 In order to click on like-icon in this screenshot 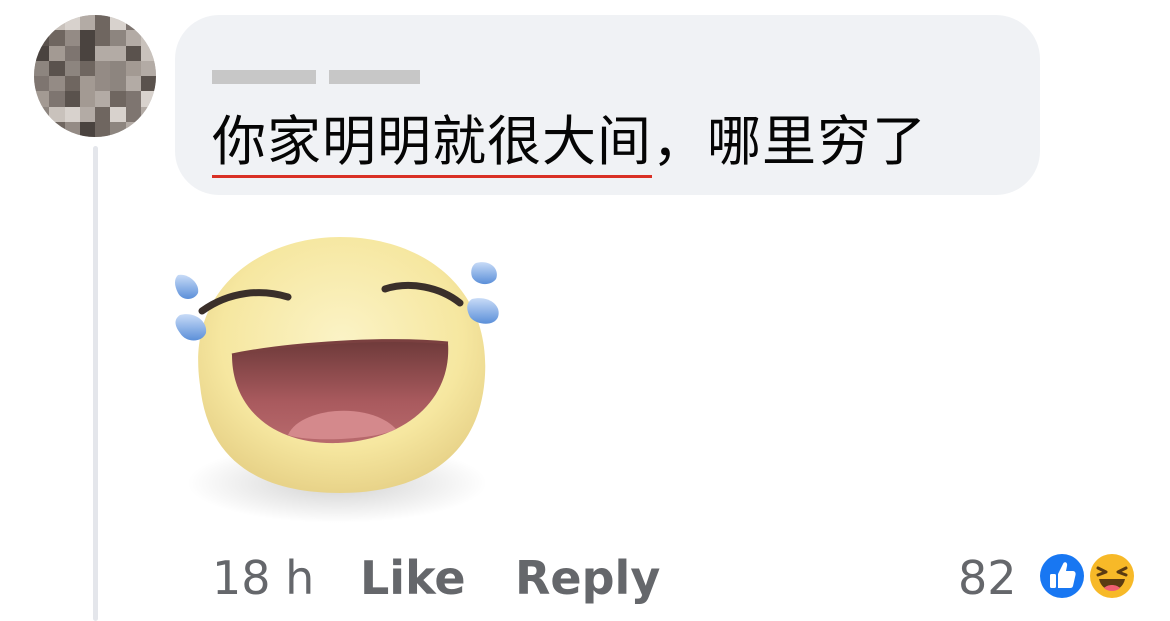, I will do `click(1062, 576)`.